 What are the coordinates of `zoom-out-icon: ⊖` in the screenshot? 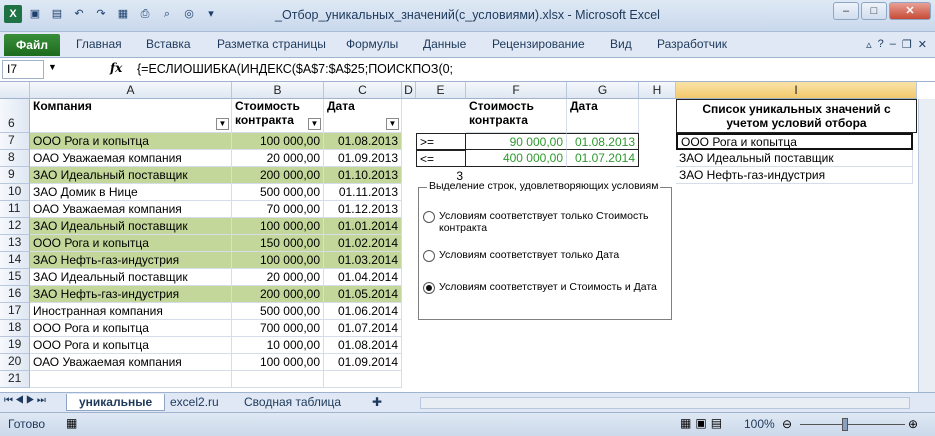 It's located at (787, 424).